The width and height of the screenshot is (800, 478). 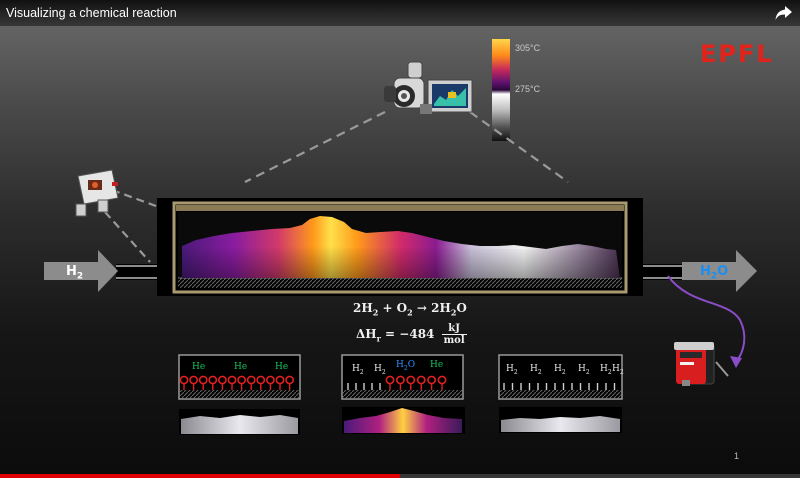 I want to click on outlet-h2o-label: H2O, so click(x=714, y=273).